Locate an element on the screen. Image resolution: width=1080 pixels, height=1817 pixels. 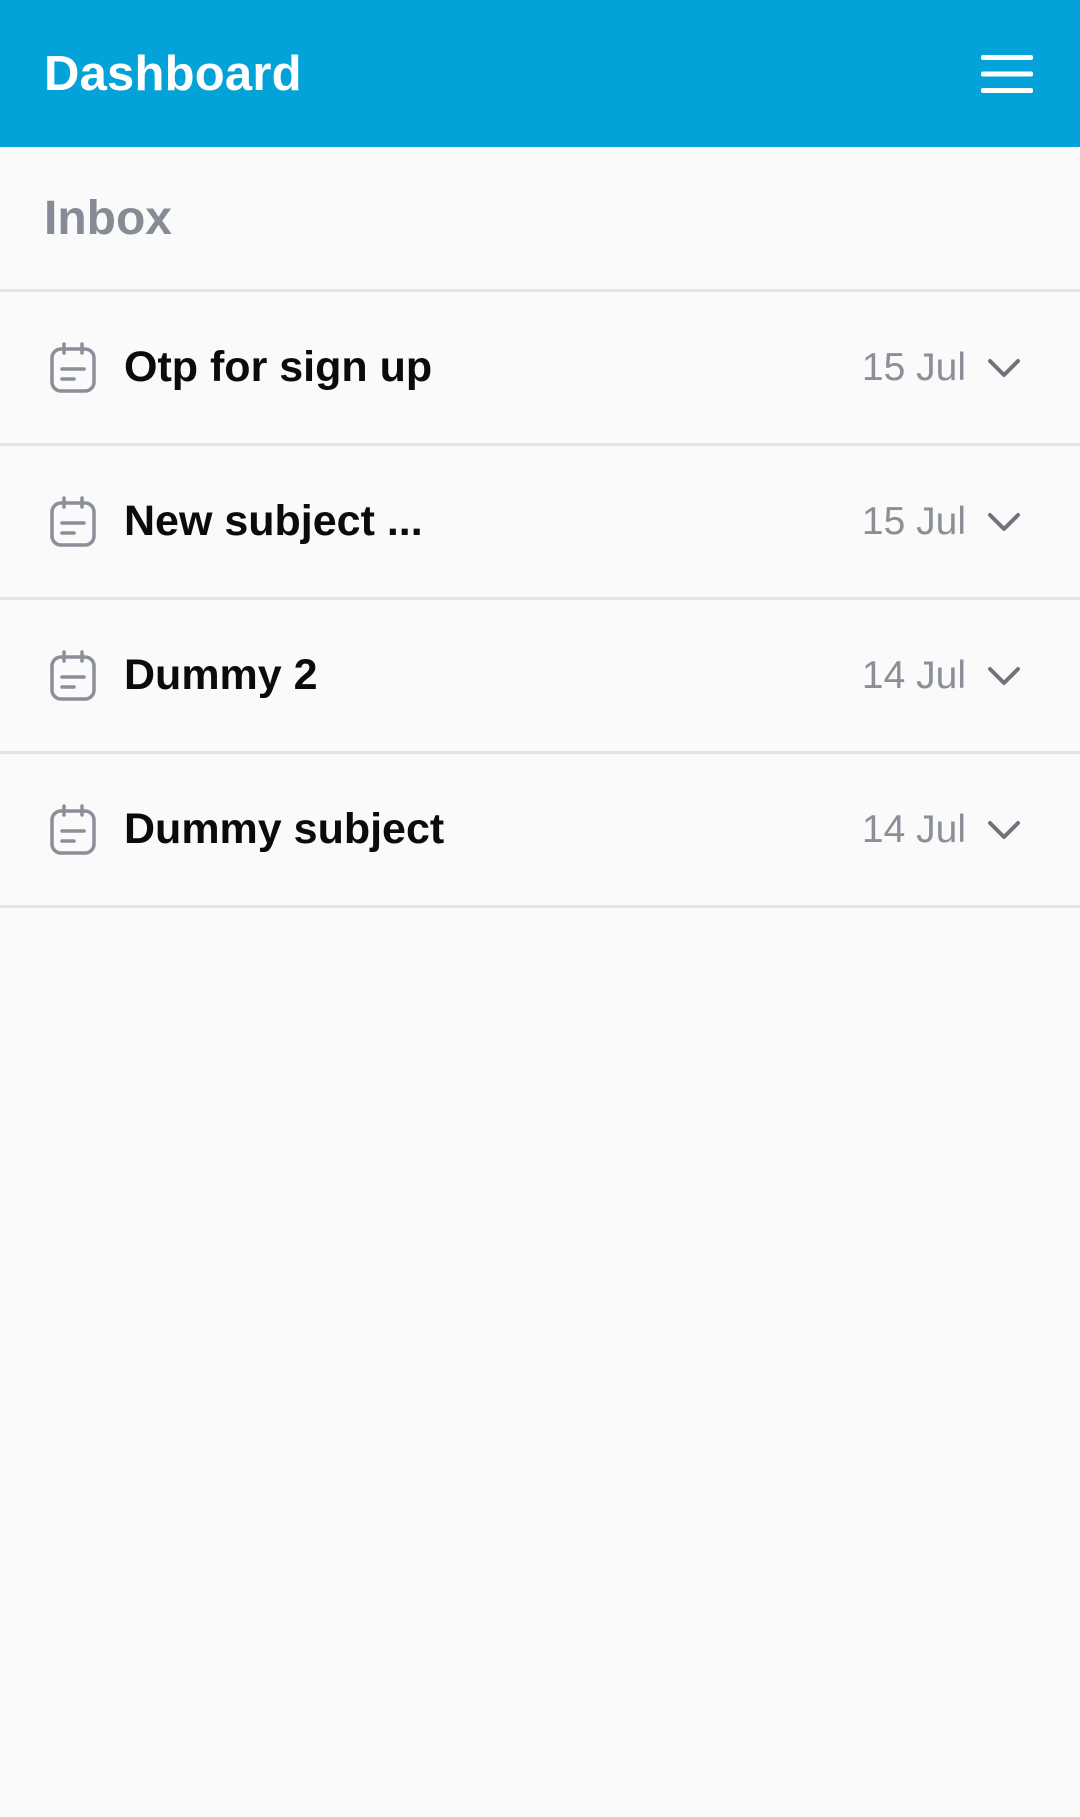
message-subject: Dummy 2 is located at coordinates (221, 675).